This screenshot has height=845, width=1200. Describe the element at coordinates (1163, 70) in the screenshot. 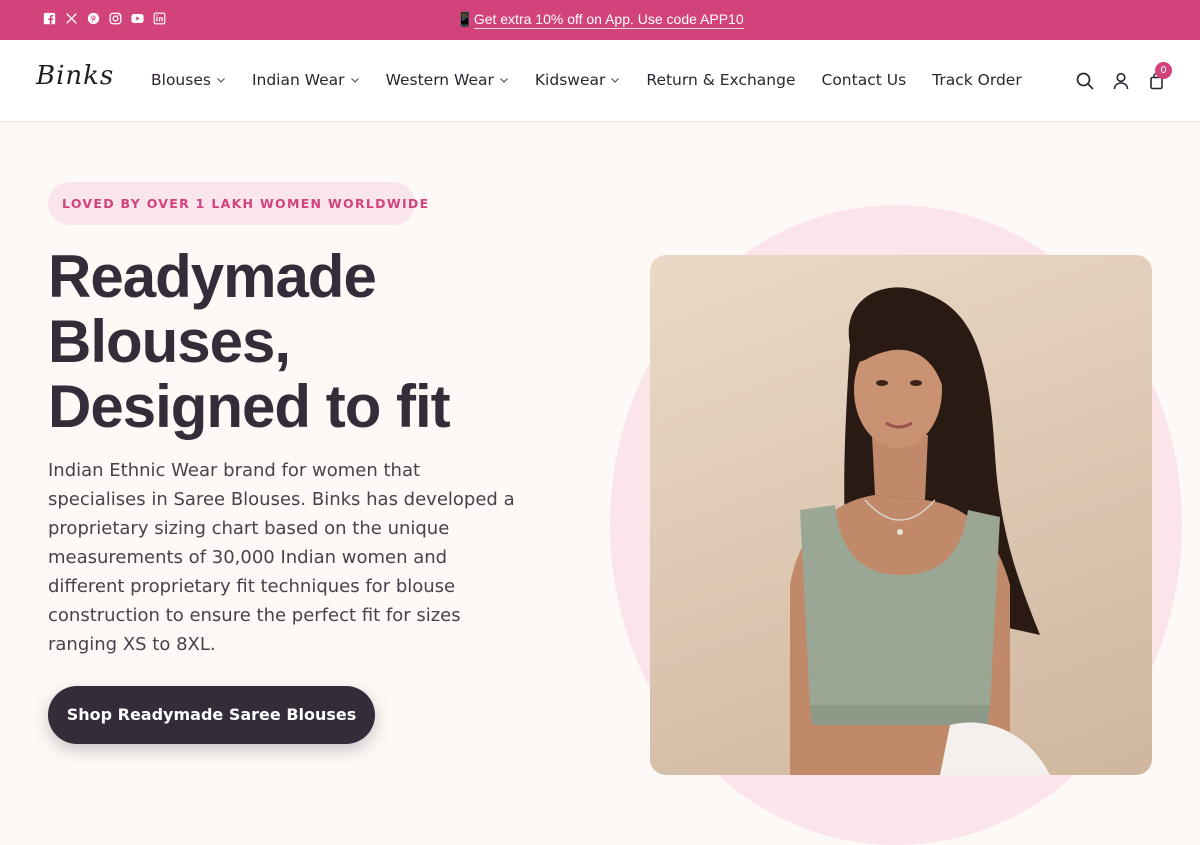

I see `cart-count-badge: 0` at that location.